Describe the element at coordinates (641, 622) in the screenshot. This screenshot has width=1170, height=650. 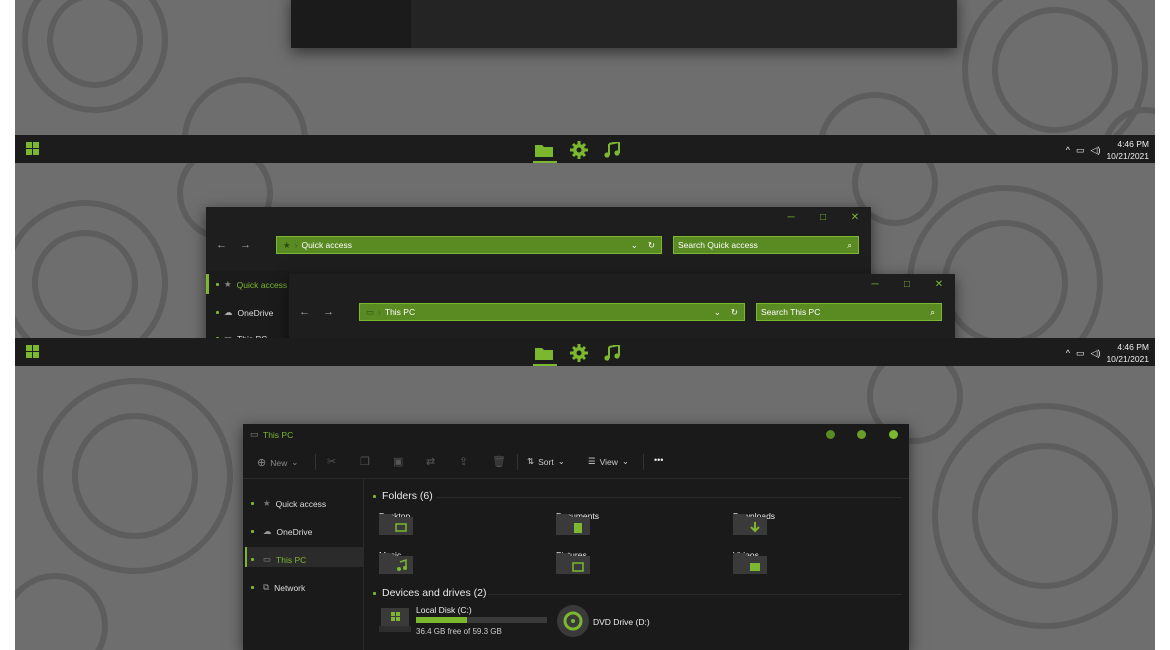
I see `drive-d: DVD Drive (D:)` at that location.